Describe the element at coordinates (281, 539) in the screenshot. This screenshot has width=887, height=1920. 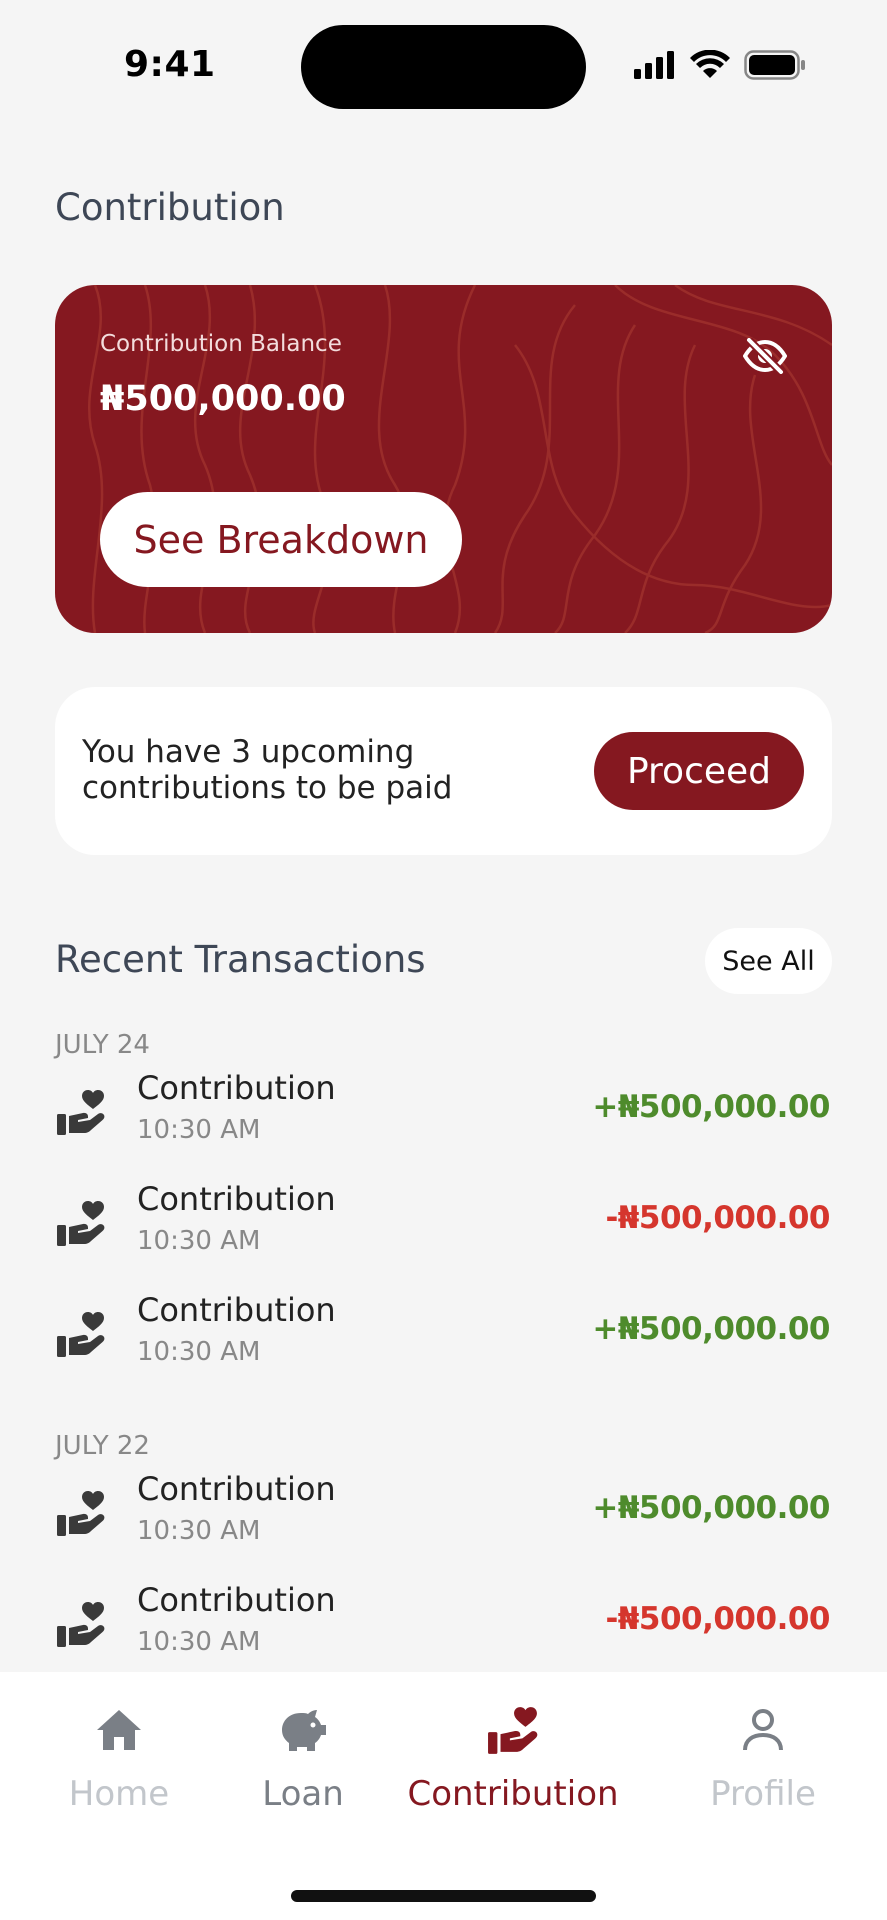
I see `see-breakdown-button: See Breakdown` at that location.